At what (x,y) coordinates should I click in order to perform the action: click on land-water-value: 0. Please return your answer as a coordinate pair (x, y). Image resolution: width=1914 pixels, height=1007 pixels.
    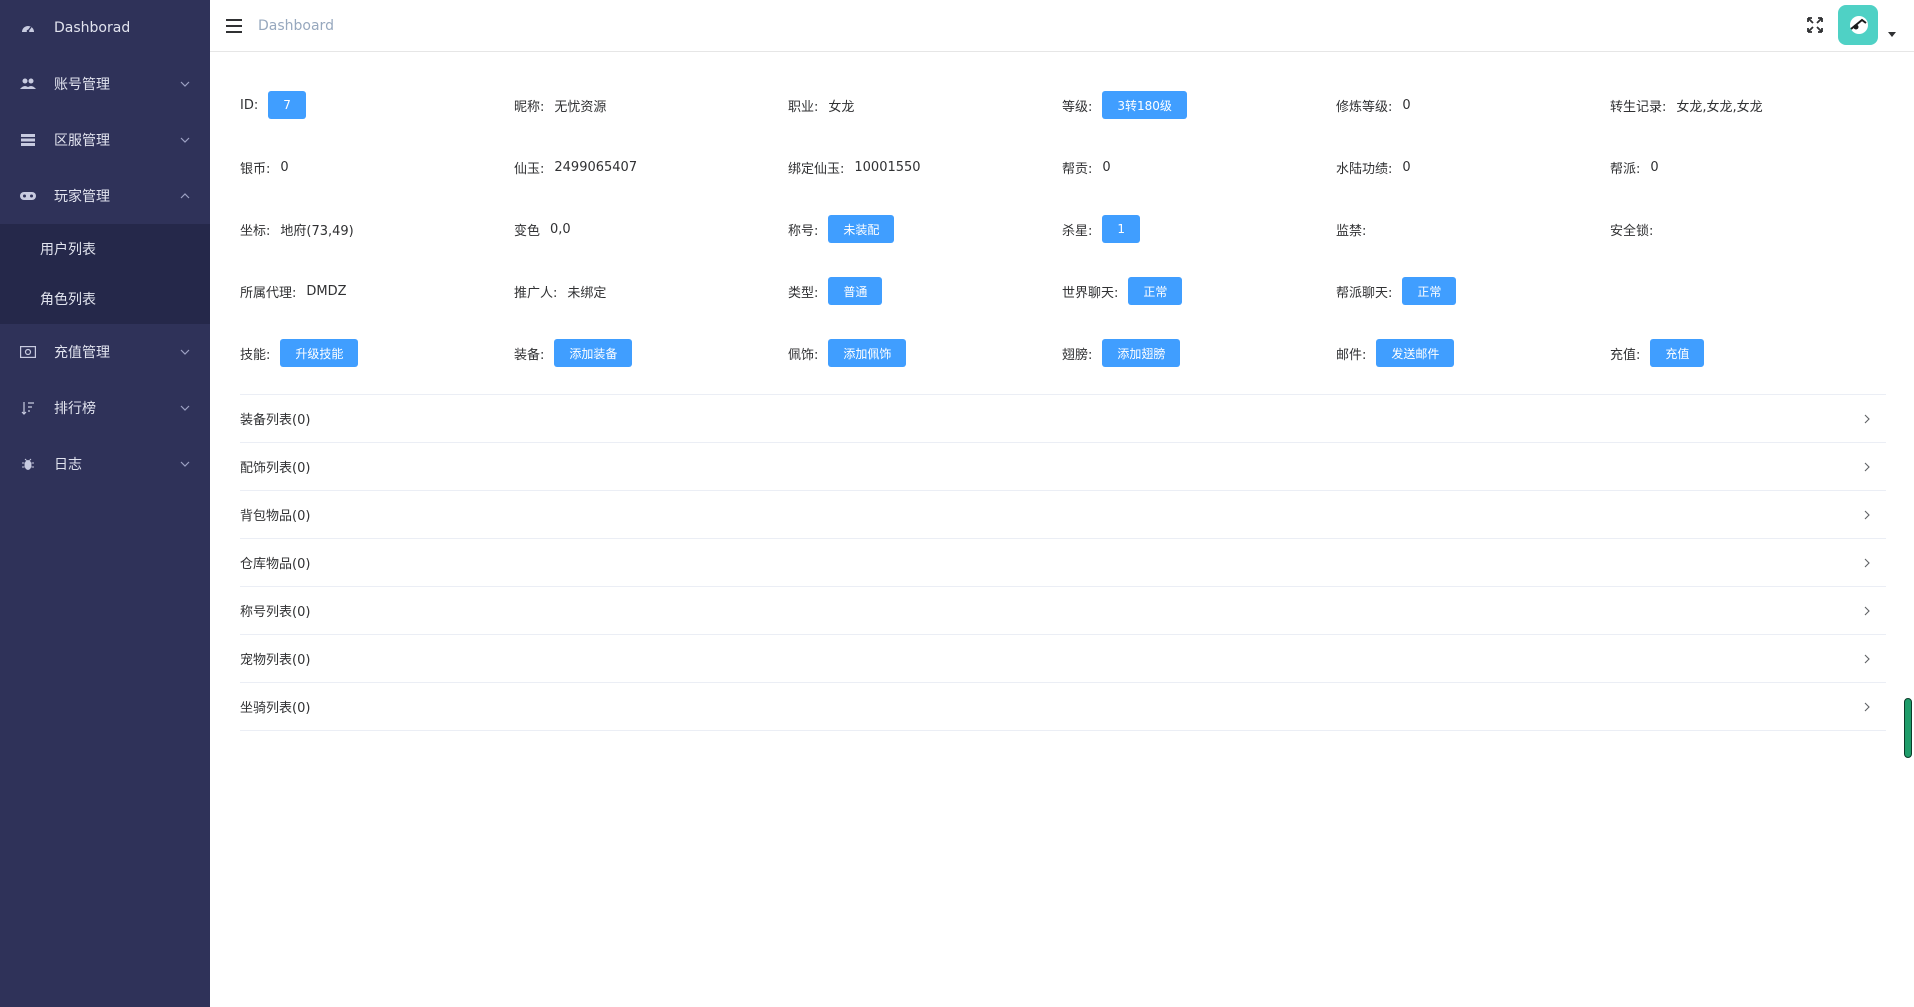
    Looking at the image, I should click on (1406, 167).